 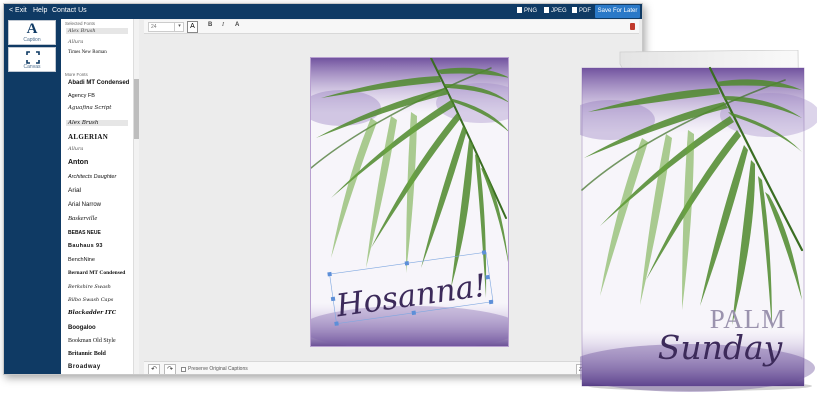 I want to click on text-format-toolbar: 24 ▾ A B I A, so click(x=391, y=27).